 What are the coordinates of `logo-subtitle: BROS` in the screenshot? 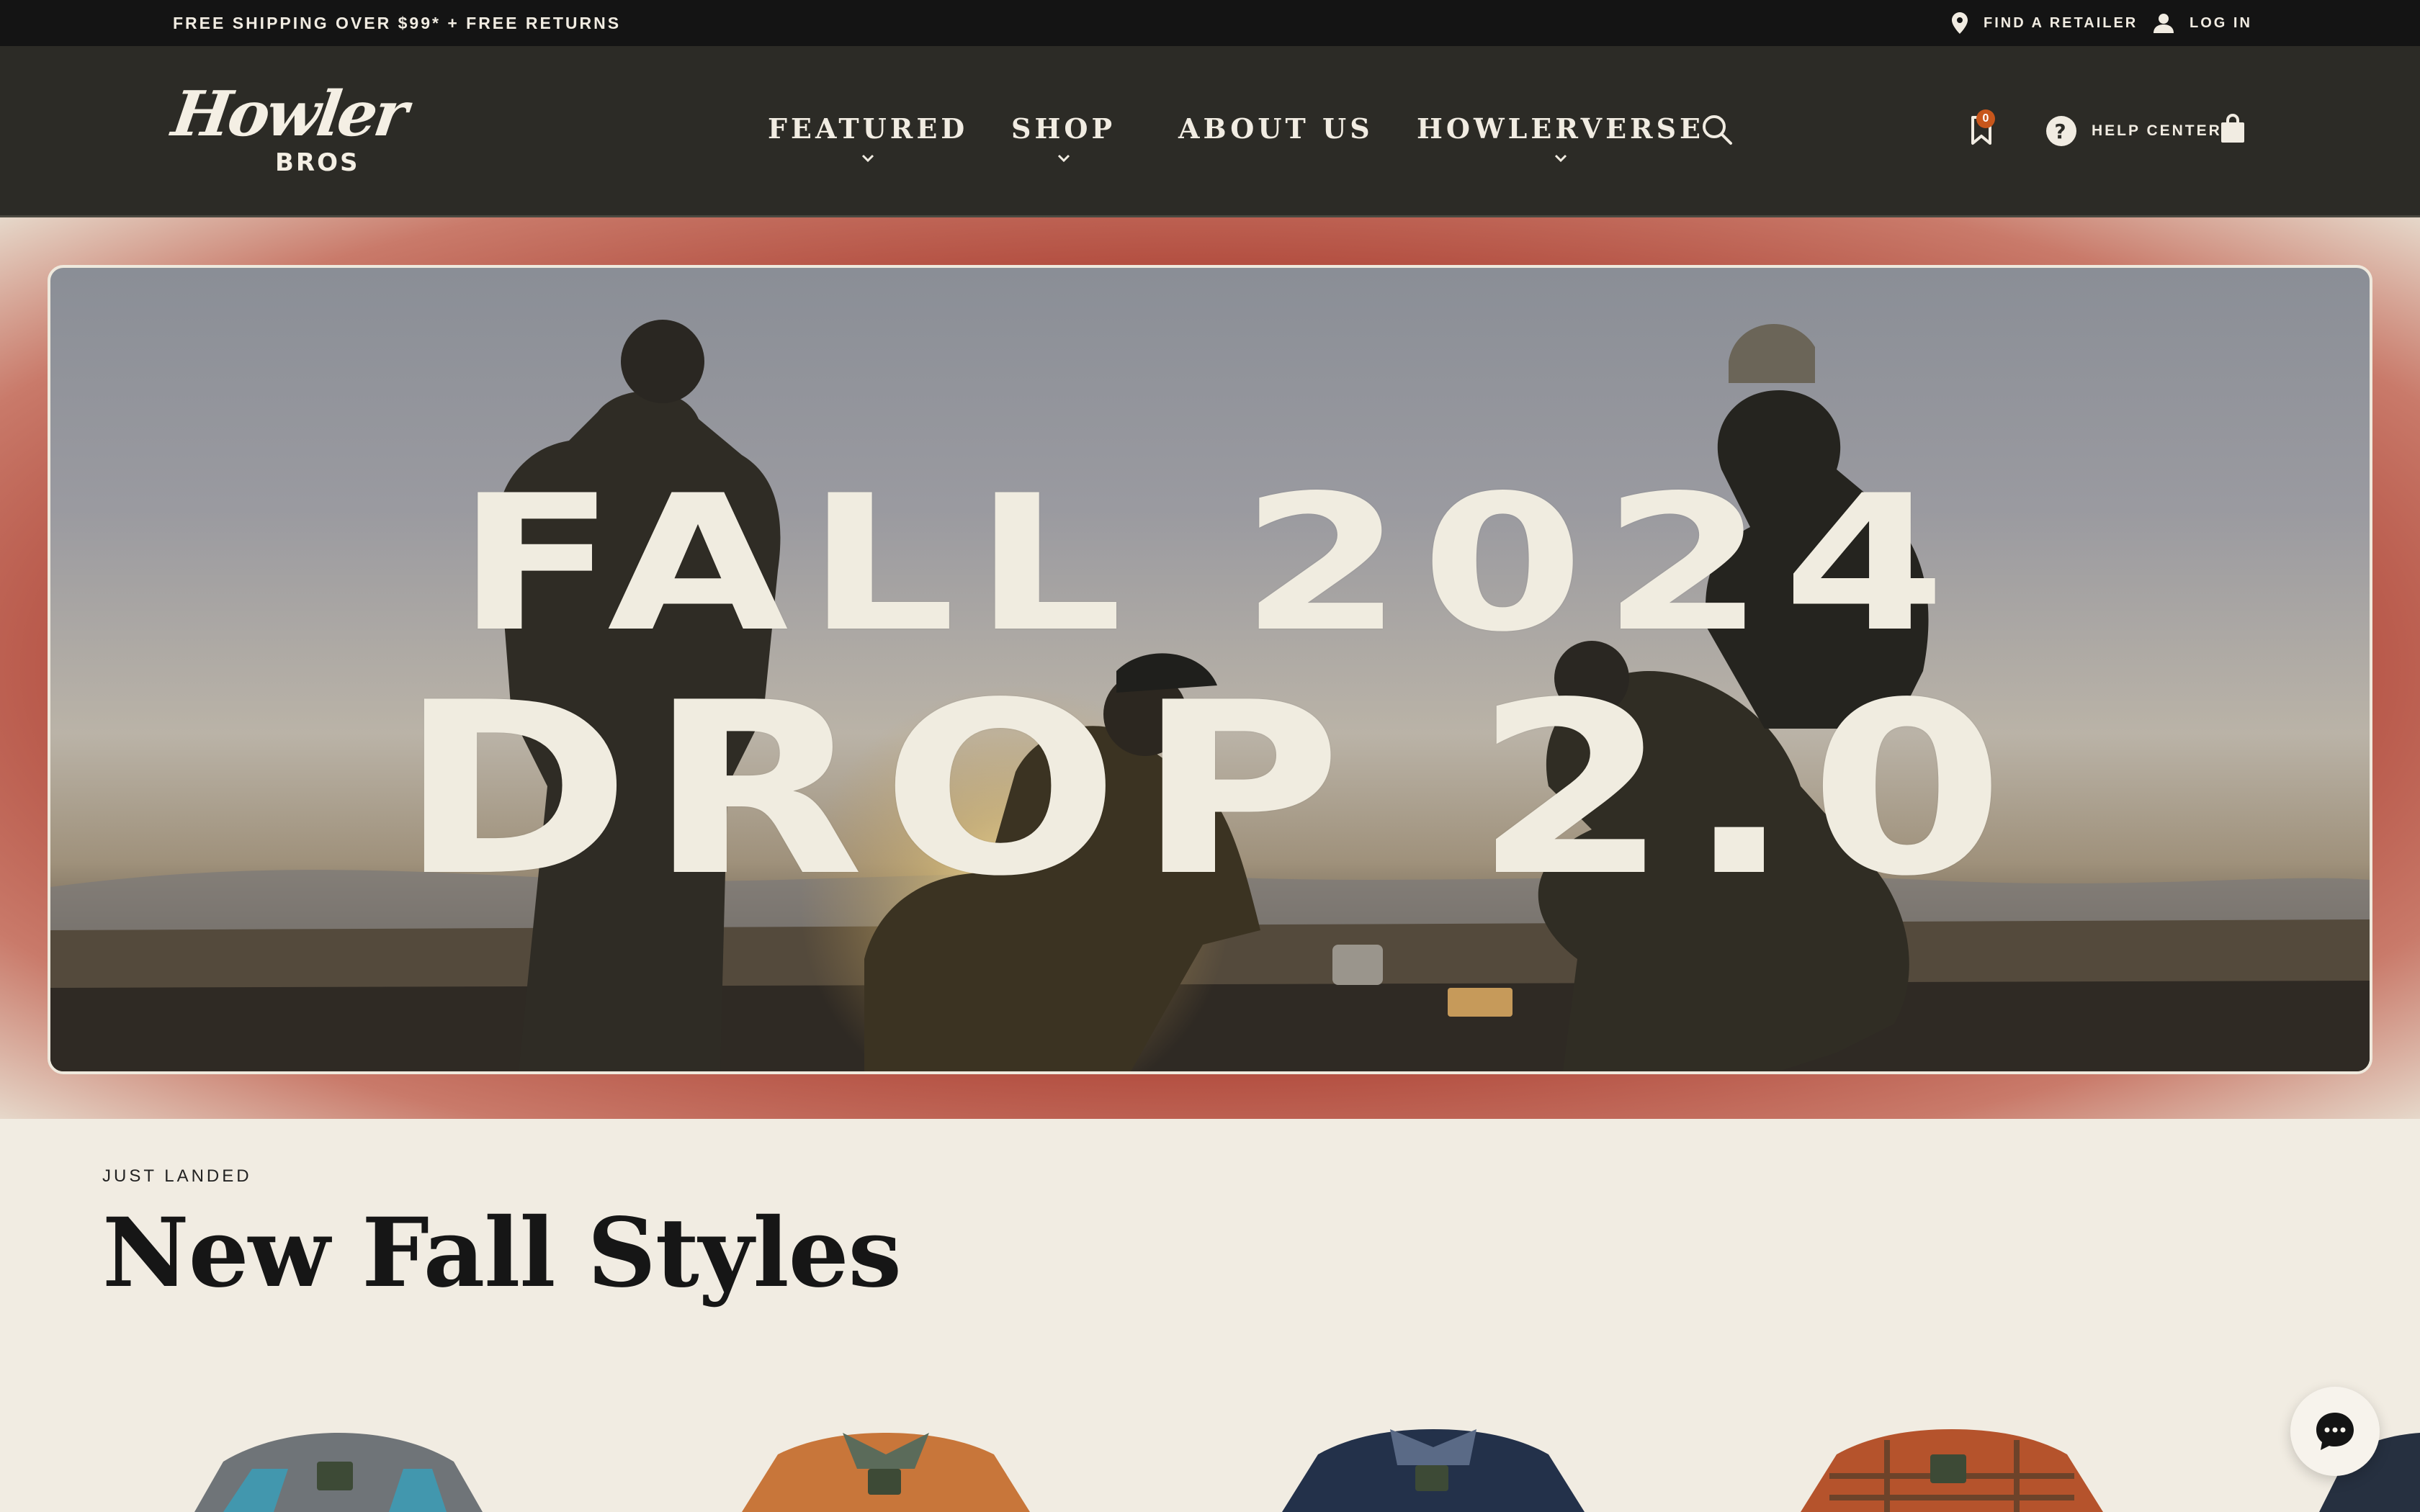 It's located at (317, 162).